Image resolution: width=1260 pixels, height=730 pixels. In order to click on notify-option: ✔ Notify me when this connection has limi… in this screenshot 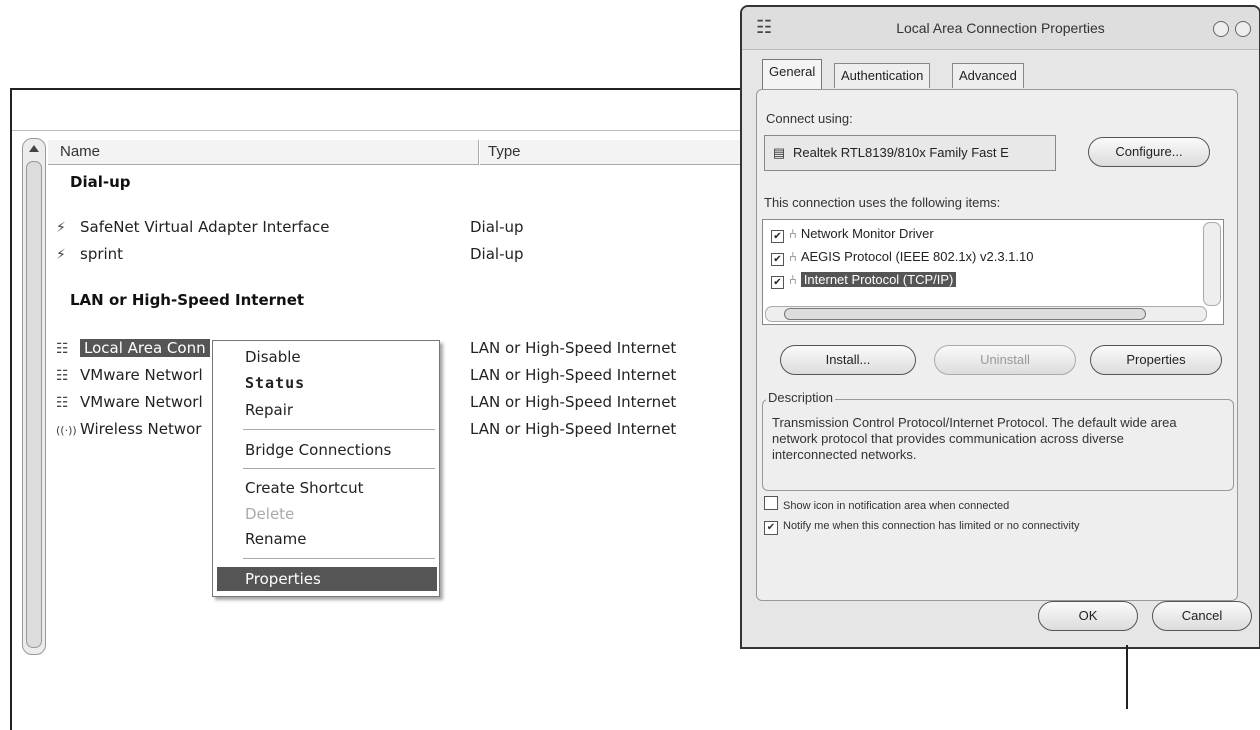, I will do `click(922, 527)`.